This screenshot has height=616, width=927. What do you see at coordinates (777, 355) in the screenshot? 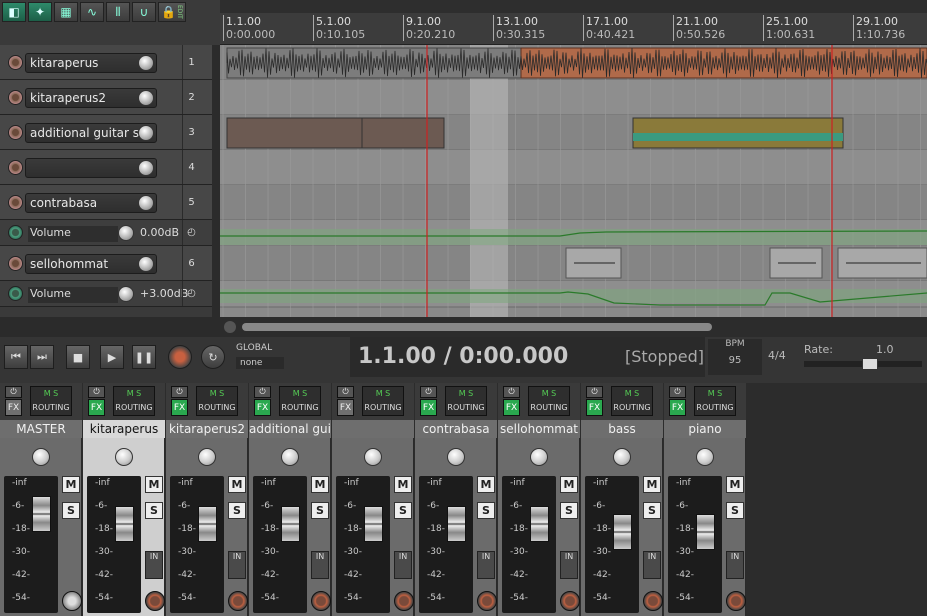
I see `time-signature: 4/4` at bounding box center [777, 355].